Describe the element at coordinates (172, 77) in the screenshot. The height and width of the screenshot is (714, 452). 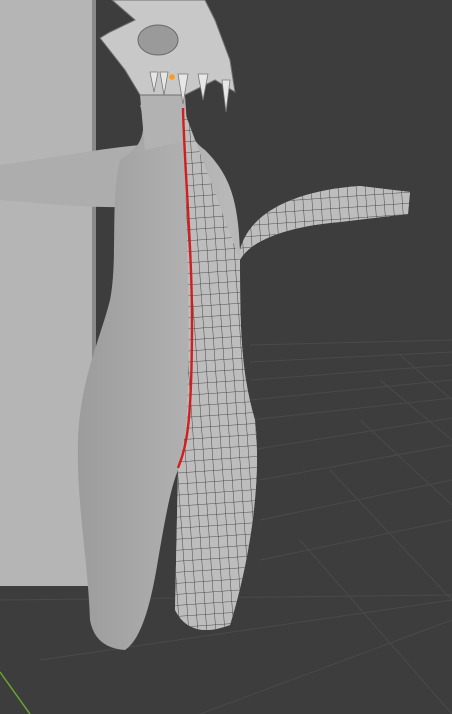
I see `origin-dot-icon` at that location.